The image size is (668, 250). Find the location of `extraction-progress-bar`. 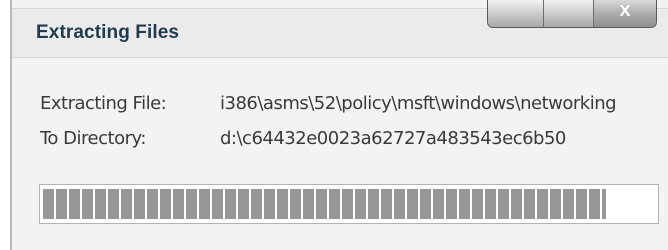

extraction-progress-bar is located at coordinates (349, 204).